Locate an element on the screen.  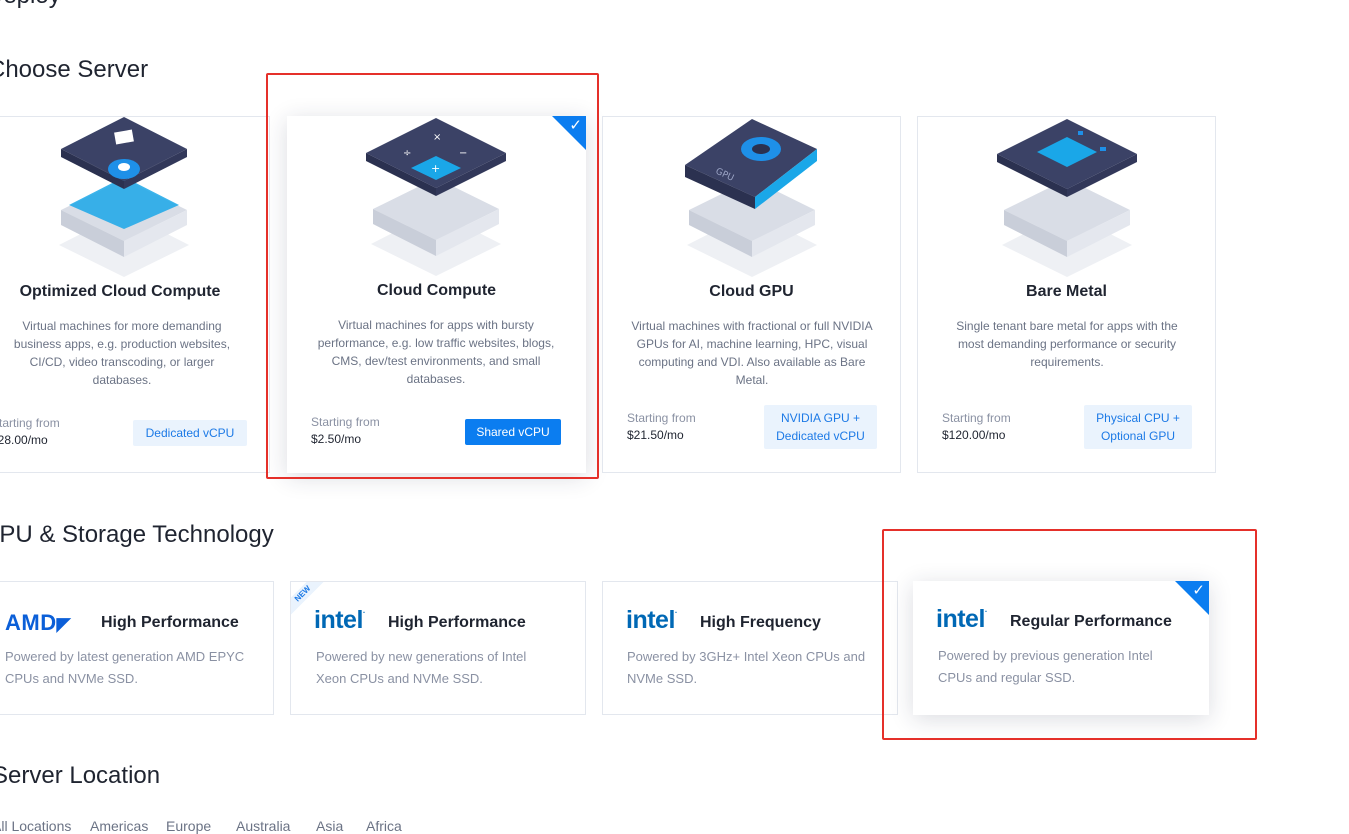
server-name: Optimized Cloud Compute is located at coordinates (120, 291).